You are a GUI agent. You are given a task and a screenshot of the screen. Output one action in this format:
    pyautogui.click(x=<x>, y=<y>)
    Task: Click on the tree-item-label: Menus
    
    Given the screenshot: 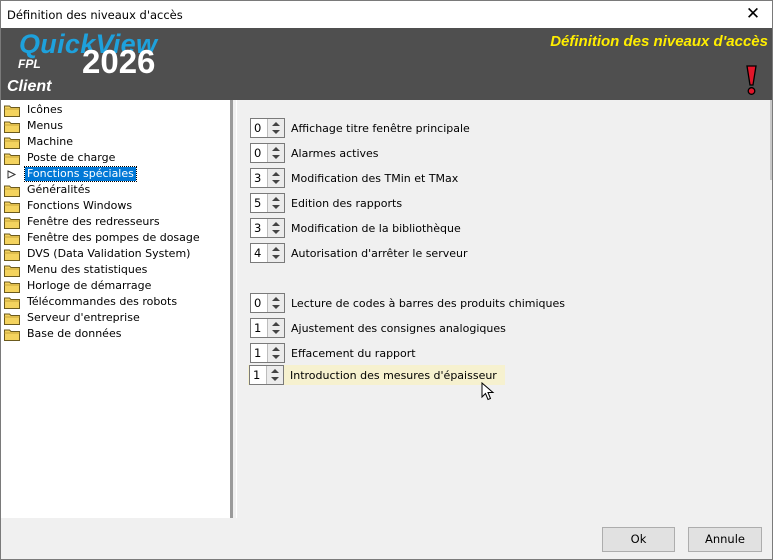 What is the action you would take?
    pyautogui.click(x=45, y=125)
    